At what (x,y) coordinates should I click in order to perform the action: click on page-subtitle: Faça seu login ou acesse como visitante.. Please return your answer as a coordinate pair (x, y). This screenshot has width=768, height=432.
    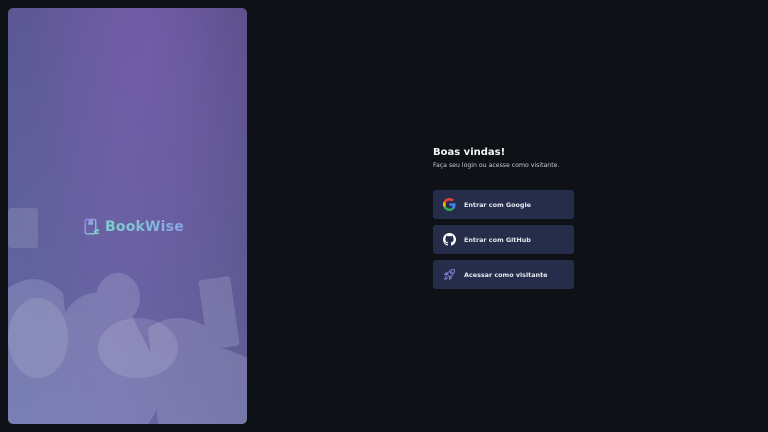
    Looking at the image, I should click on (496, 165).